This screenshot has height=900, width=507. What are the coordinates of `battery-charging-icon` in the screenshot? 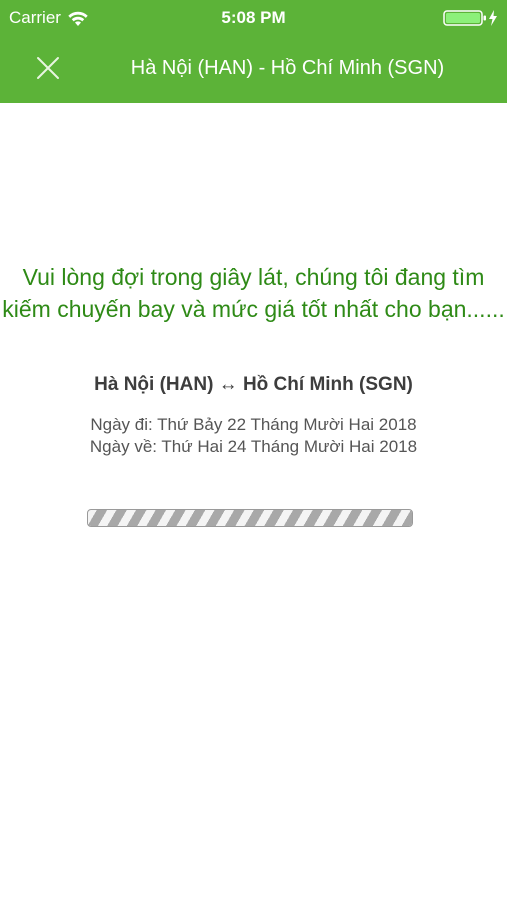 It's located at (470, 18).